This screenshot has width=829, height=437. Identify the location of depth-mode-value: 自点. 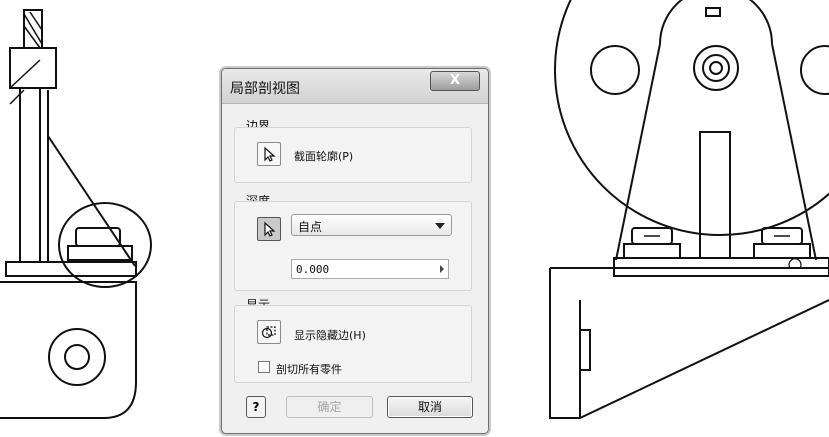
(310, 227).